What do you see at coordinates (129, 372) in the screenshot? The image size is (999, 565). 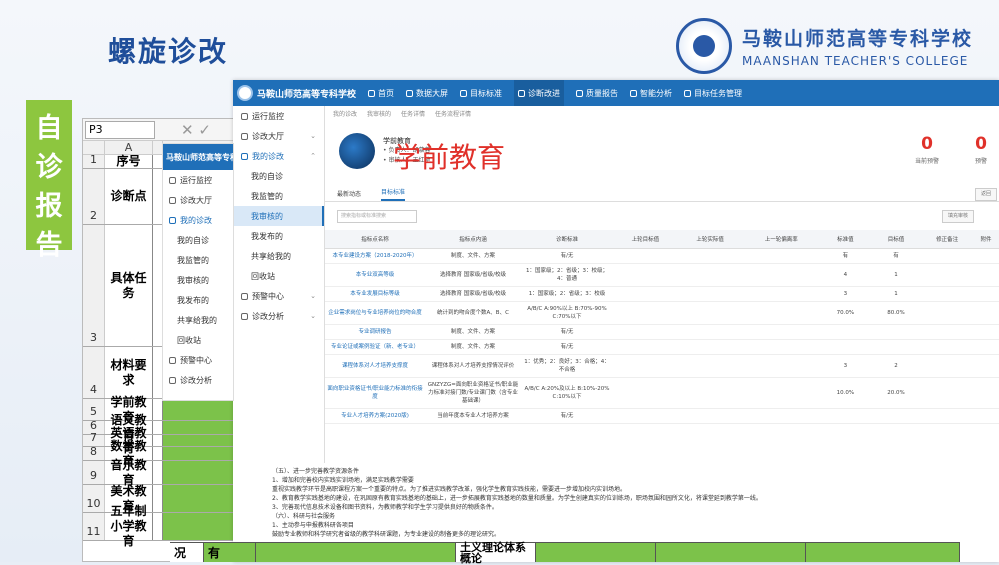 I see `sheet-cell-a: 材料要求` at bounding box center [129, 372].